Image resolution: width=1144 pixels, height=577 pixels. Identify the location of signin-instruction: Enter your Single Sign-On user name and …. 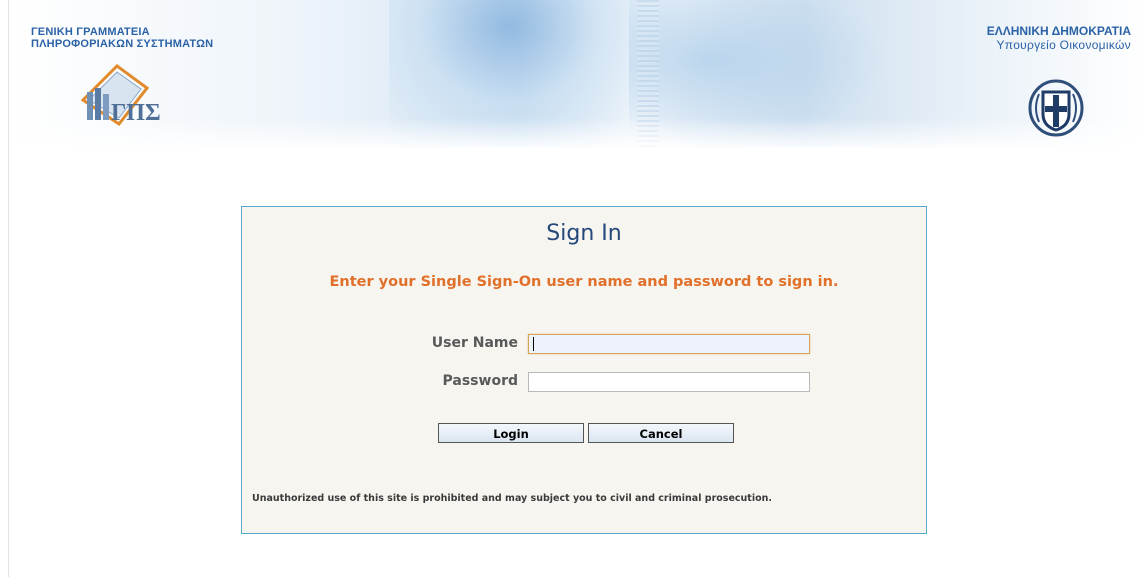
(584, 282).